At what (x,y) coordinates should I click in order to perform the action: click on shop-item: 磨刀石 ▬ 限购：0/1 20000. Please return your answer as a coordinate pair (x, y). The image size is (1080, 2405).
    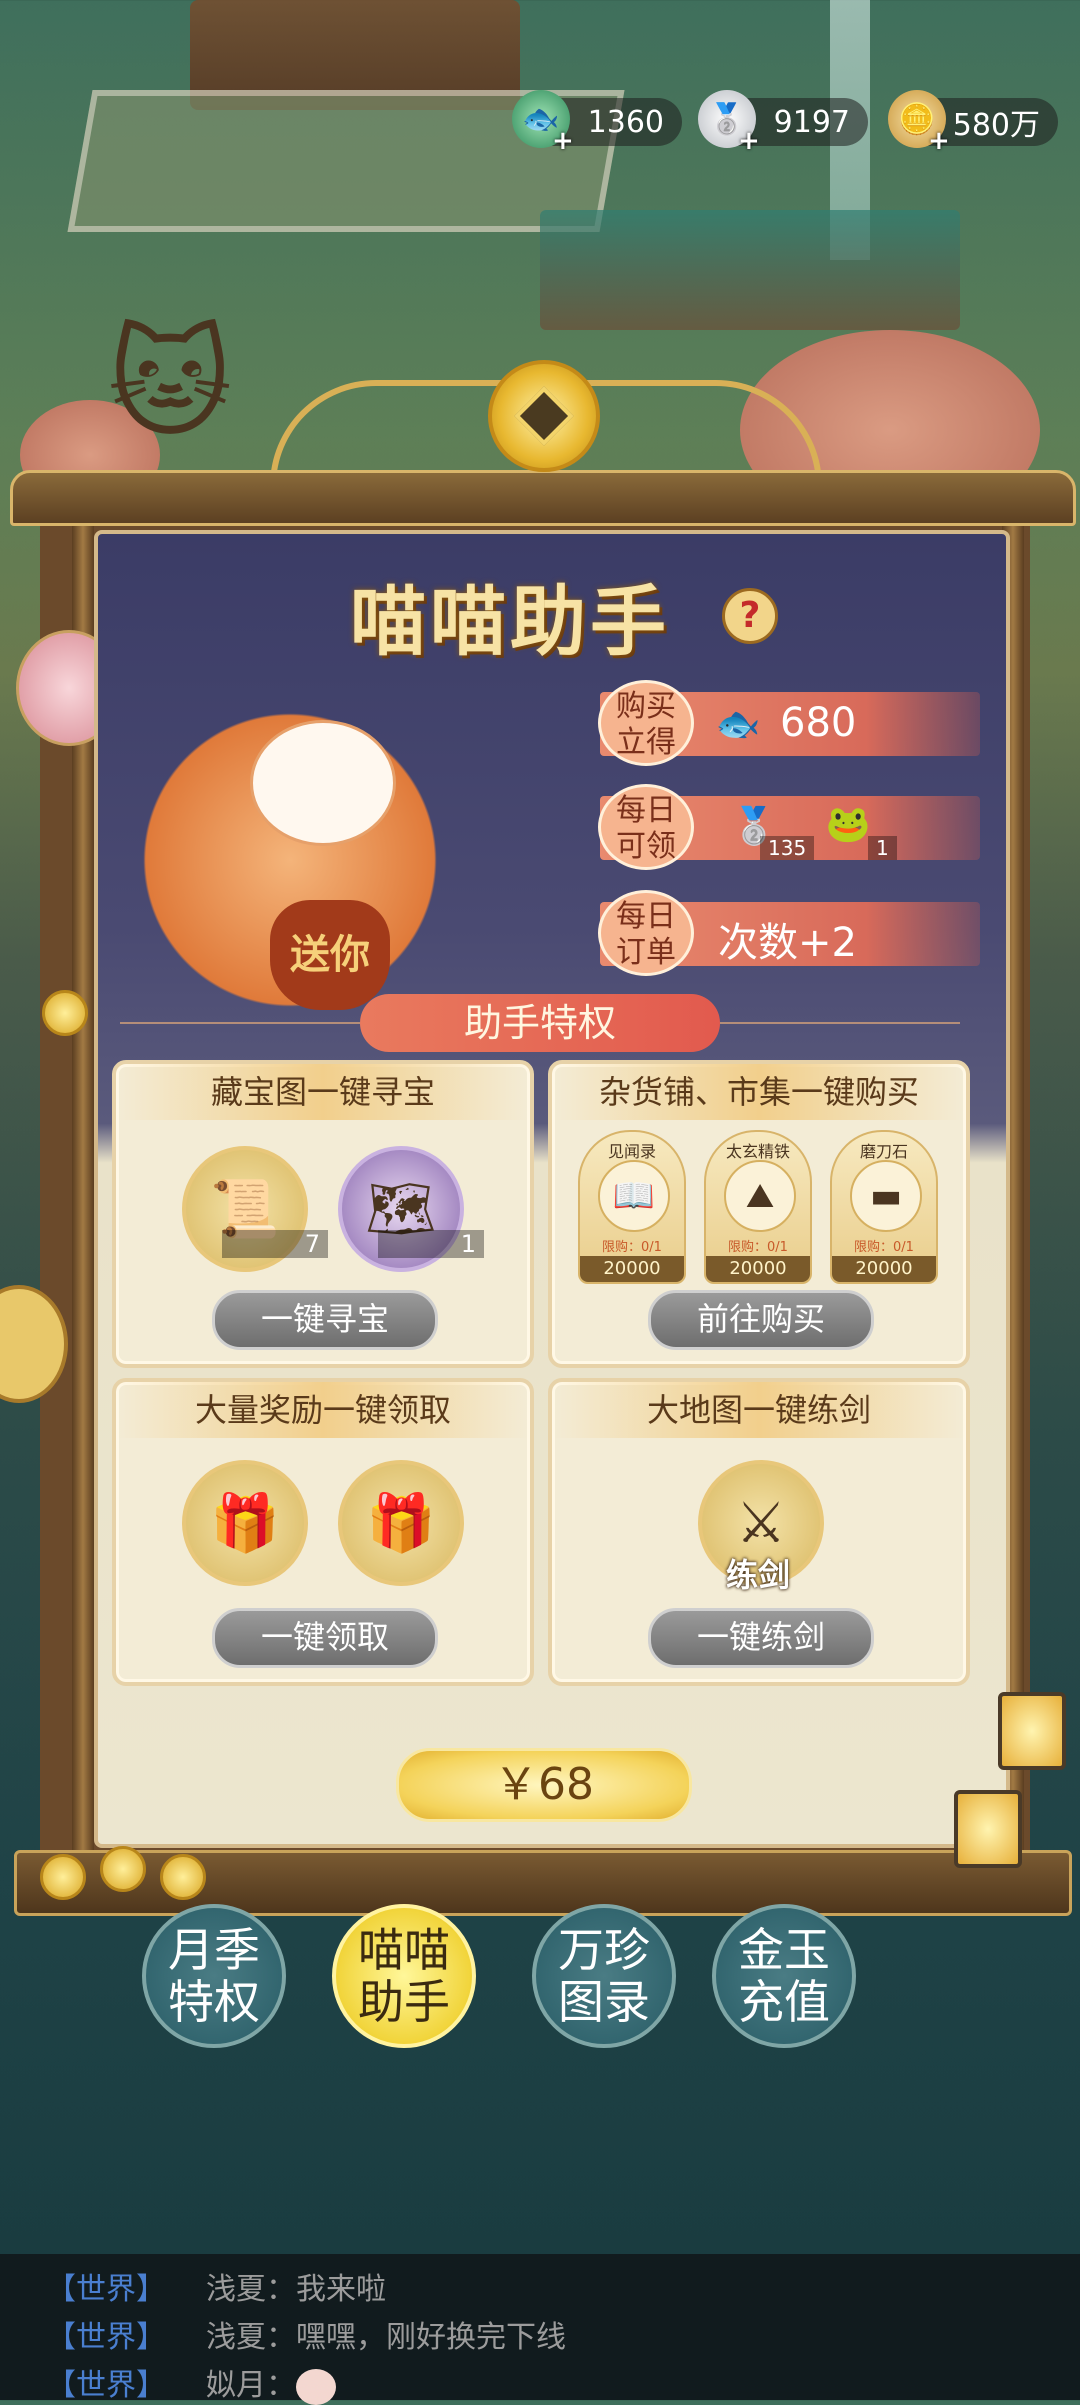
    Looking at the image, I should click on (884, 1207).